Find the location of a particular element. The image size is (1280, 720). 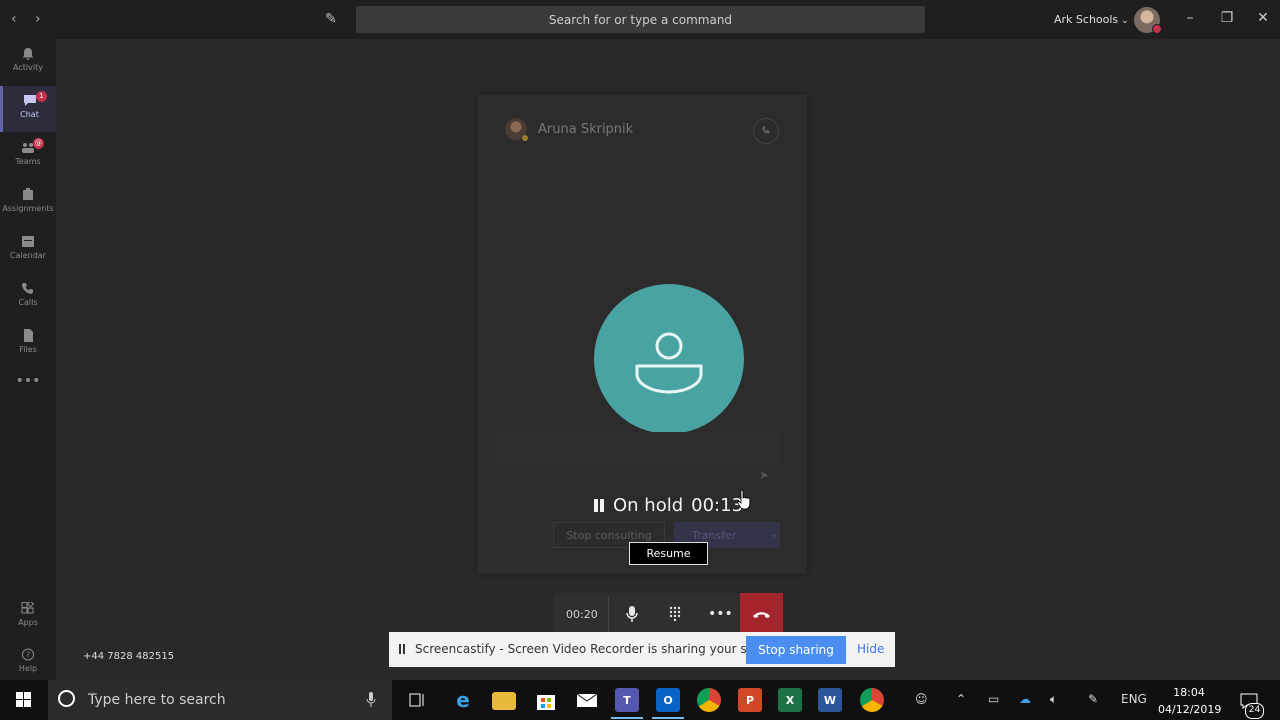

rail-label: Calls is located at coordinates (28, 302).